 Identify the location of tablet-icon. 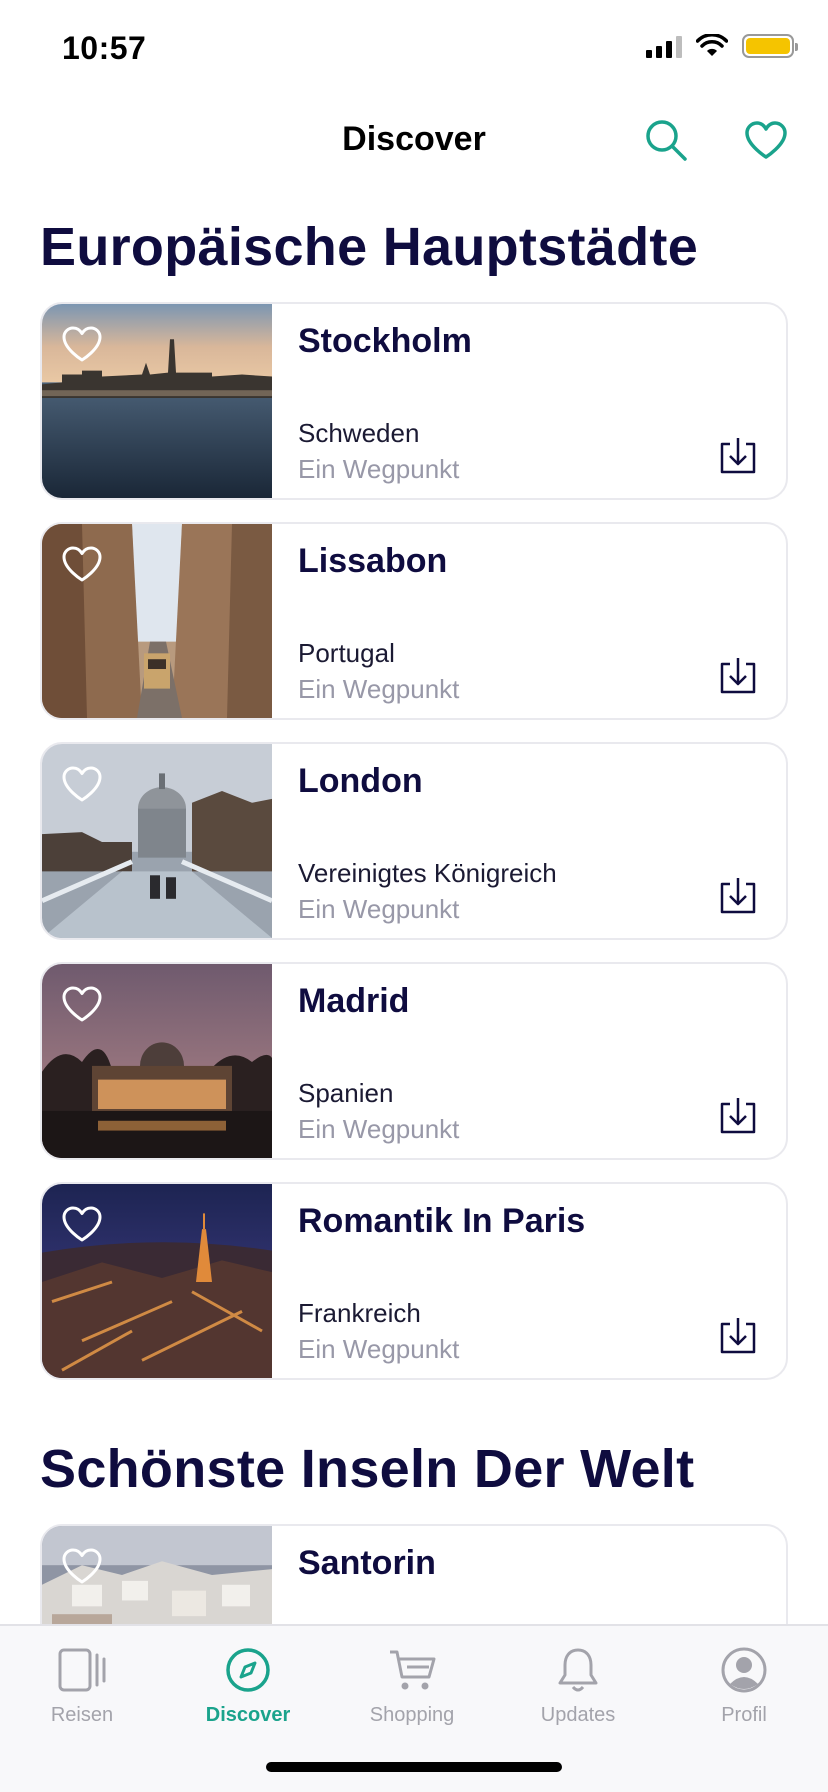
(82, 1670).